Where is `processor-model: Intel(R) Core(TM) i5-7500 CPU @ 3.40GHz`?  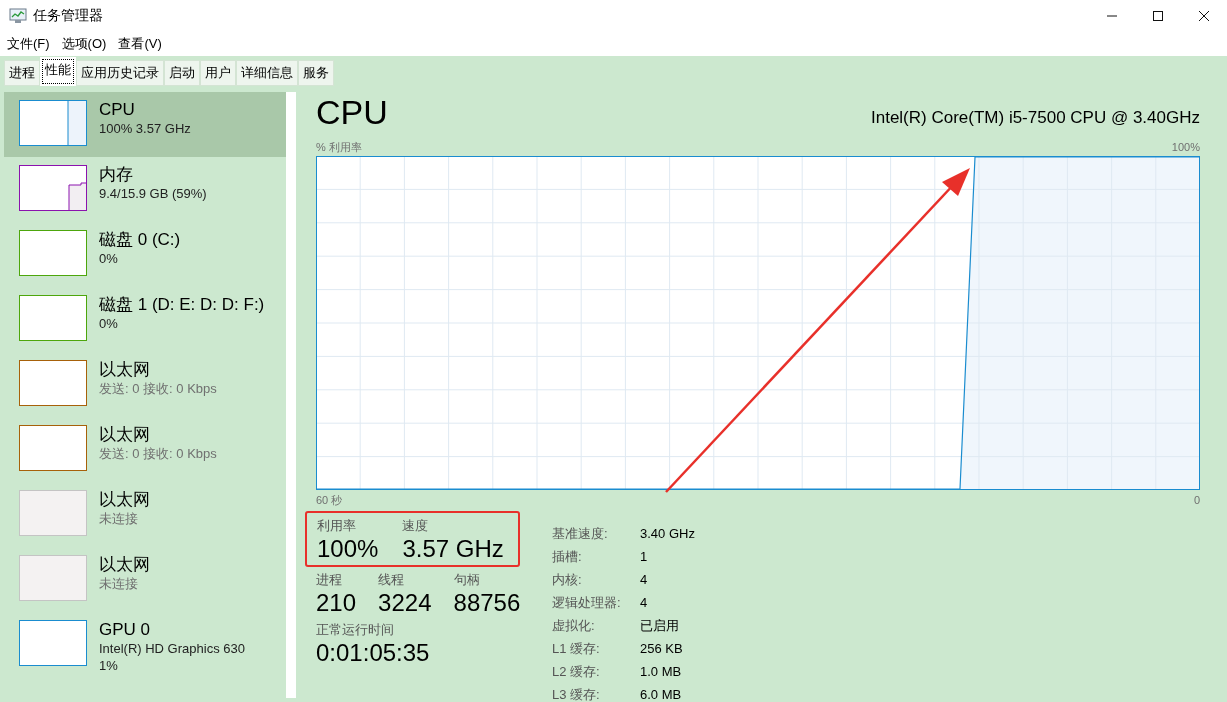
processor-model: Intel(R) Core(TM) i5-7500 CPU @ 3.40GHz is located at coordinates (1035, 118).